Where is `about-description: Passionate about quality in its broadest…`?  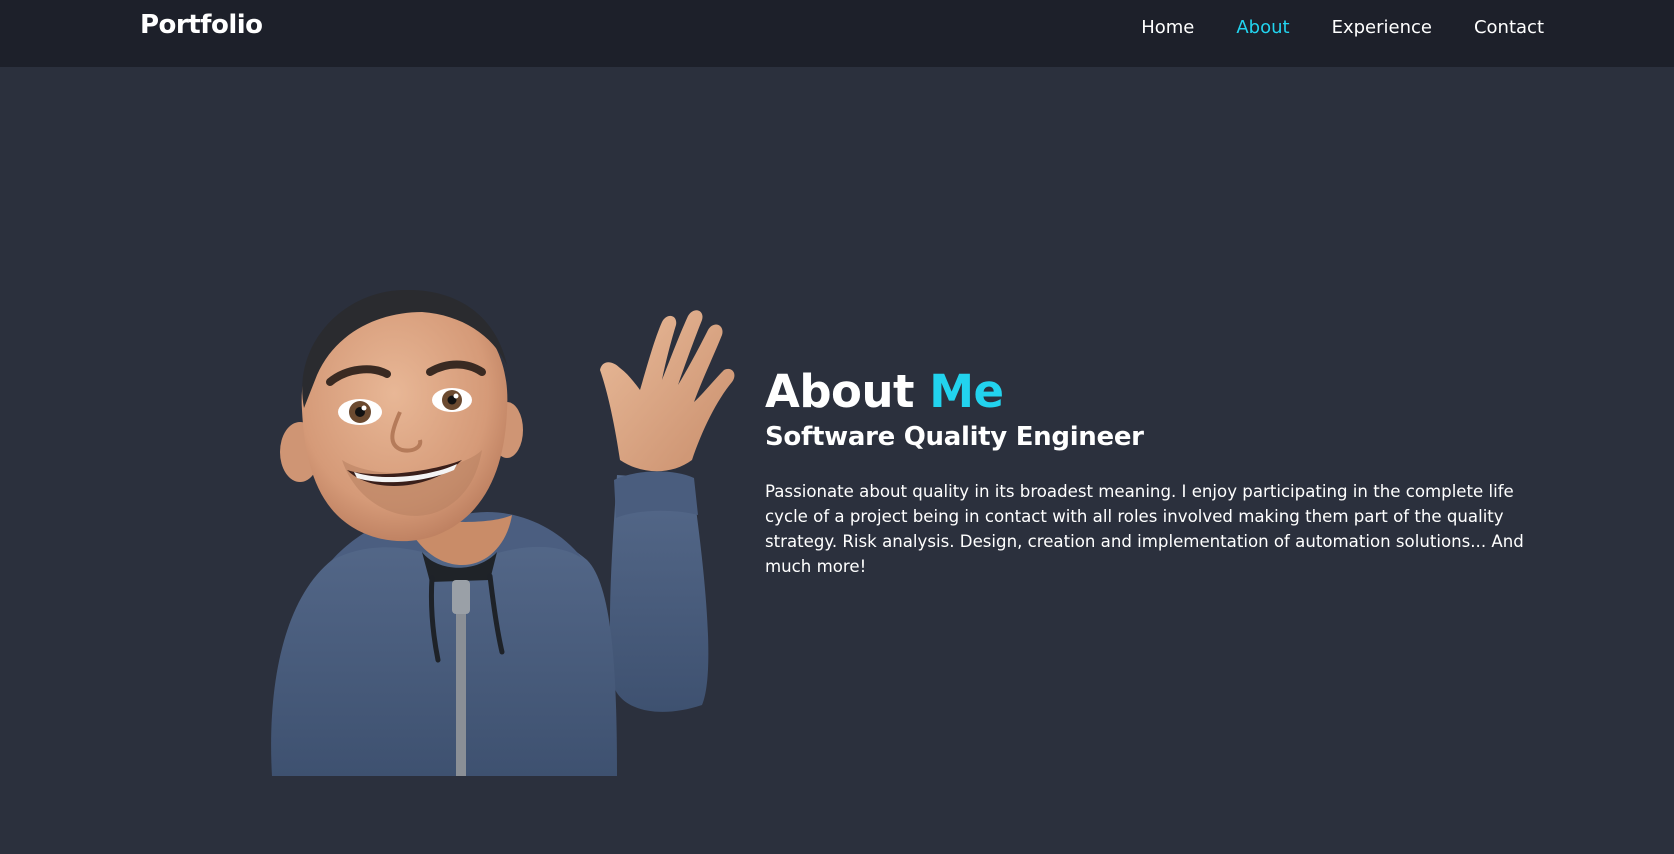
about-description: Passionate about quality in its broadest… is located at coordinates (1144, 529).